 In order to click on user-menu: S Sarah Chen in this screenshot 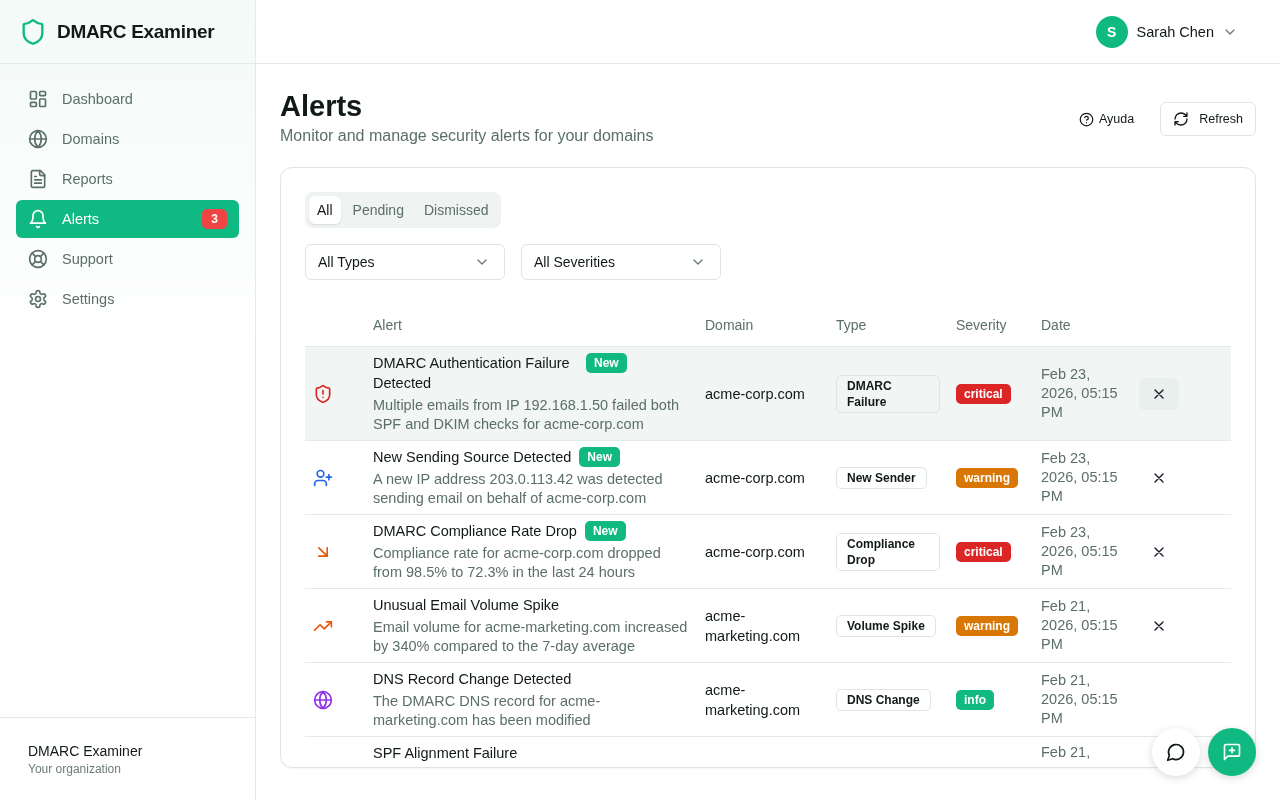, I will do `click(1166, 31)`.